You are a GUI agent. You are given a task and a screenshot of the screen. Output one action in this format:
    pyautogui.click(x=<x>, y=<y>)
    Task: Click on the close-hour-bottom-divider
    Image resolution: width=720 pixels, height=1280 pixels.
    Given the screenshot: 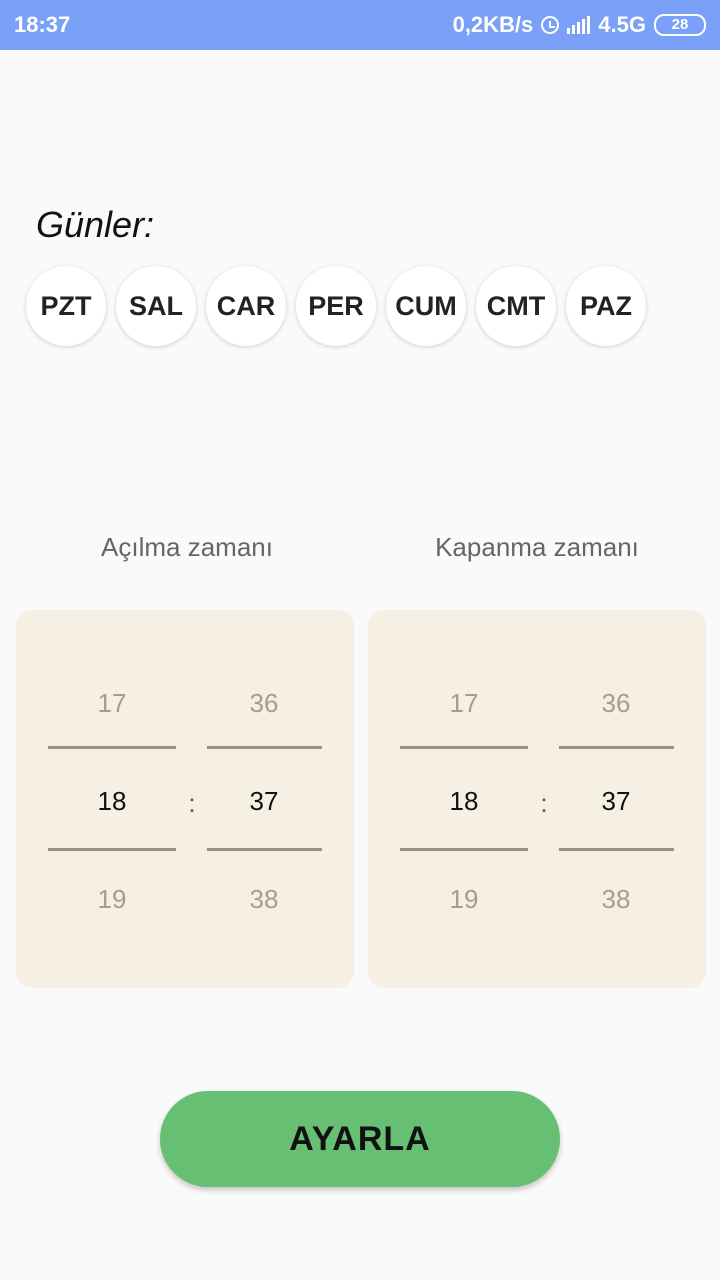 What is the action you would take?
    pyautogui.click(x=464, y=849)
    